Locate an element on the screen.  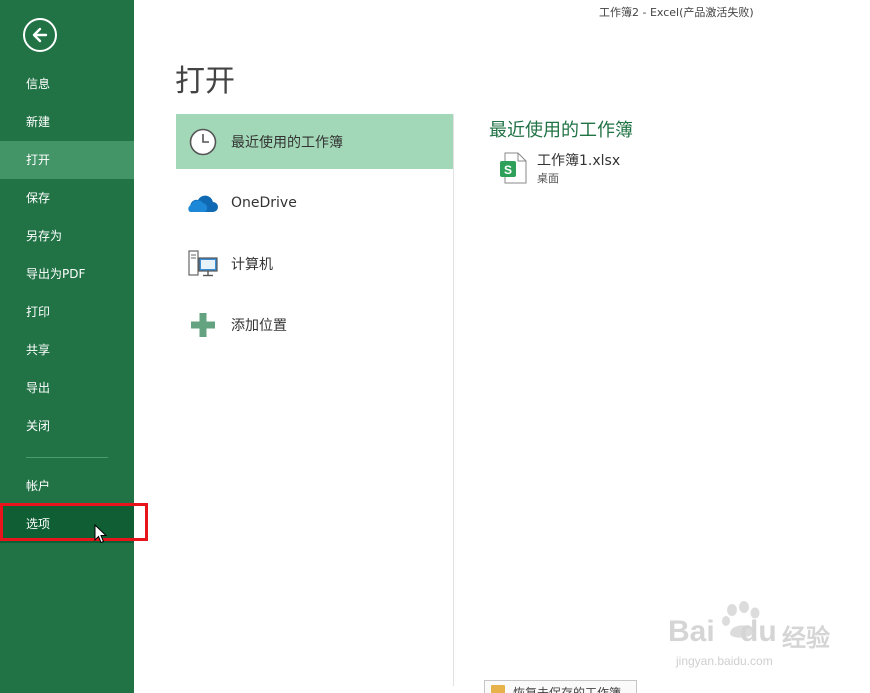
recent-file-item: S 工作簿1.xlsx 桌面 is located at coordinates (616, 168).